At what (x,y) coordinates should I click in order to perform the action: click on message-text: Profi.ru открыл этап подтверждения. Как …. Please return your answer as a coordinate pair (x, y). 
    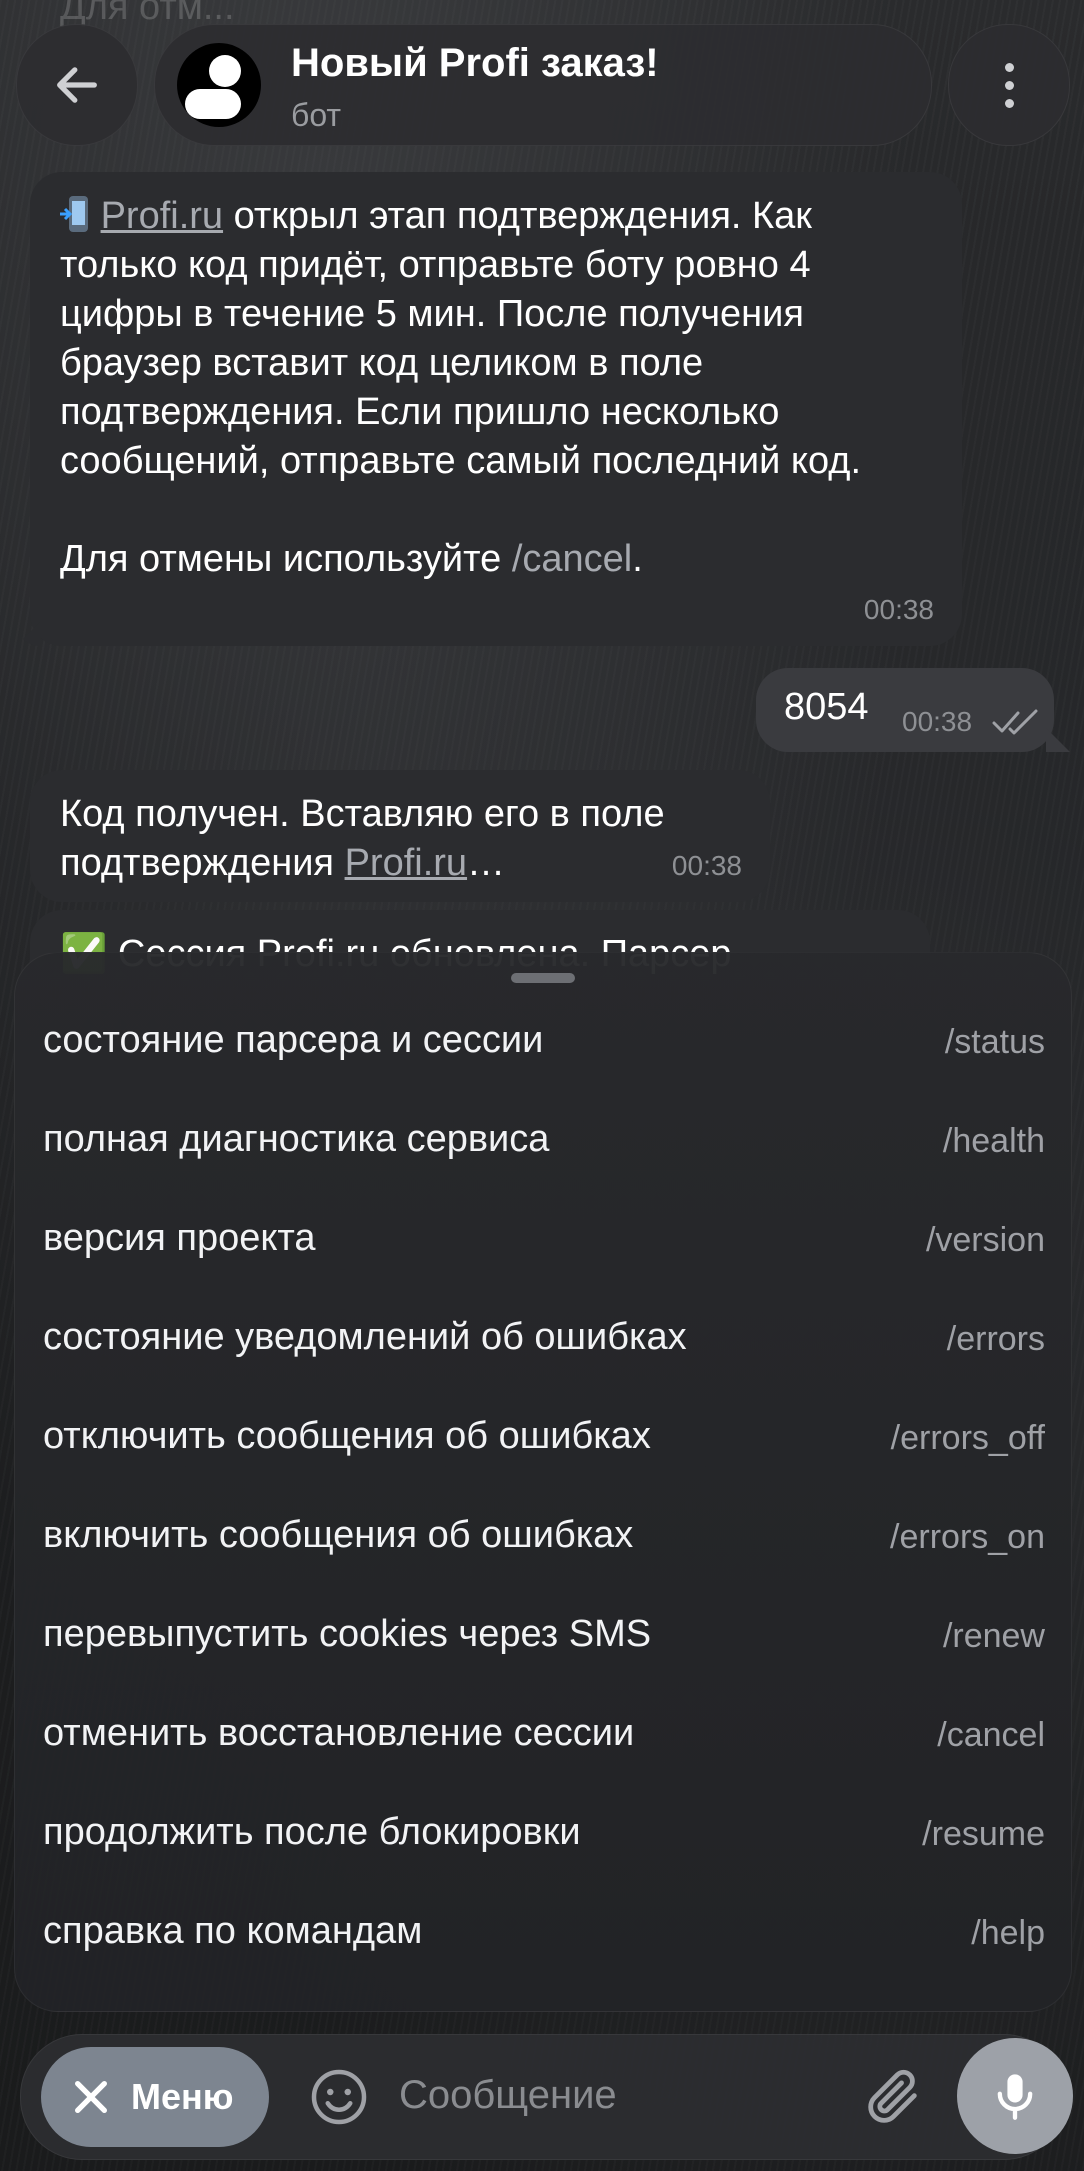
    Looking at the image, I should click on (461, 387).